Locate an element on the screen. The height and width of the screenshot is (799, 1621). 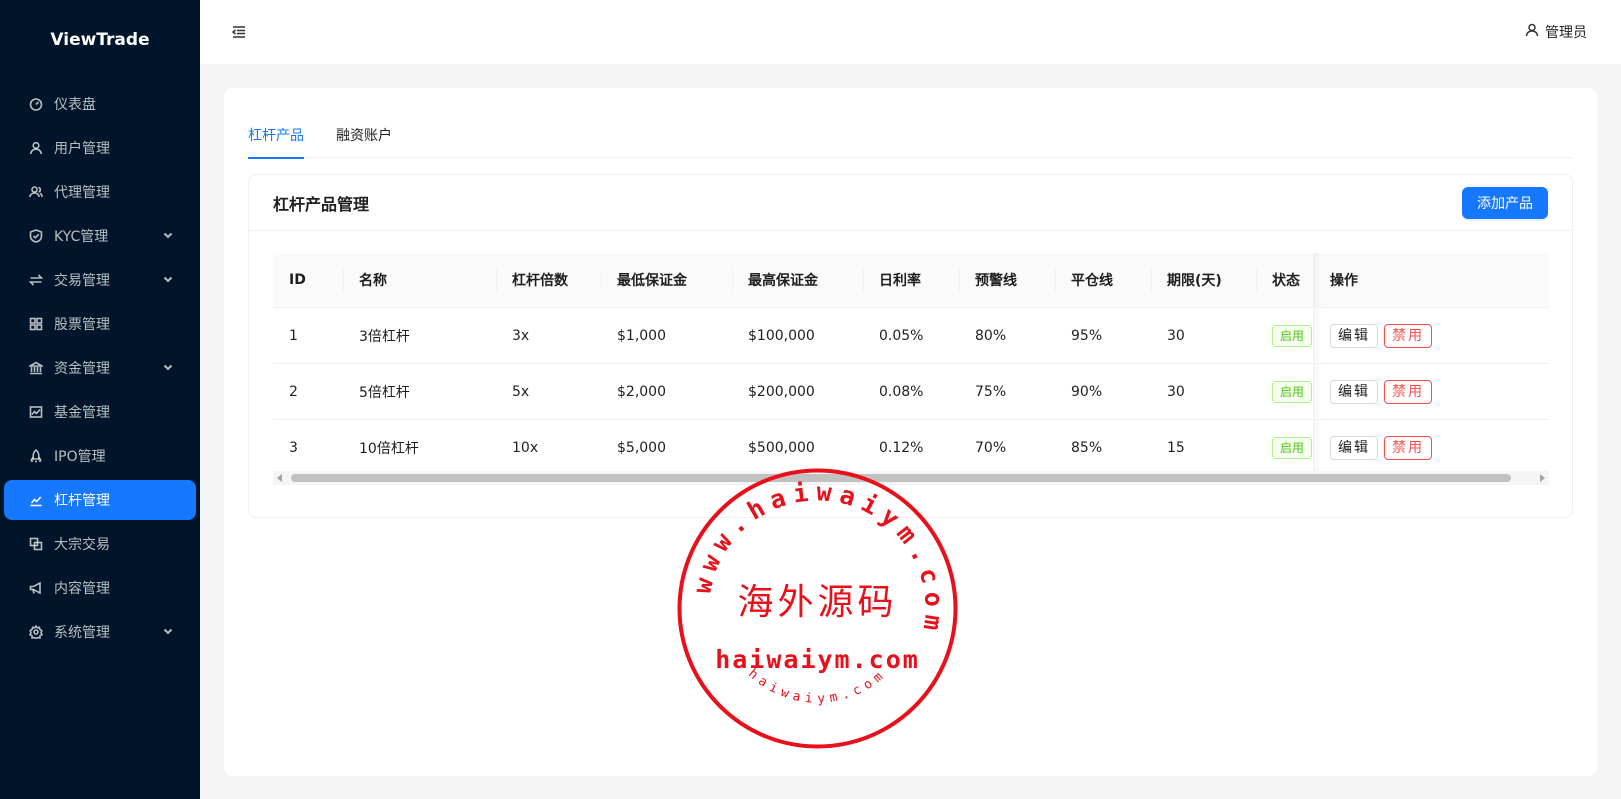
cell-leverage: 10x is located at coordinates (548, 448).